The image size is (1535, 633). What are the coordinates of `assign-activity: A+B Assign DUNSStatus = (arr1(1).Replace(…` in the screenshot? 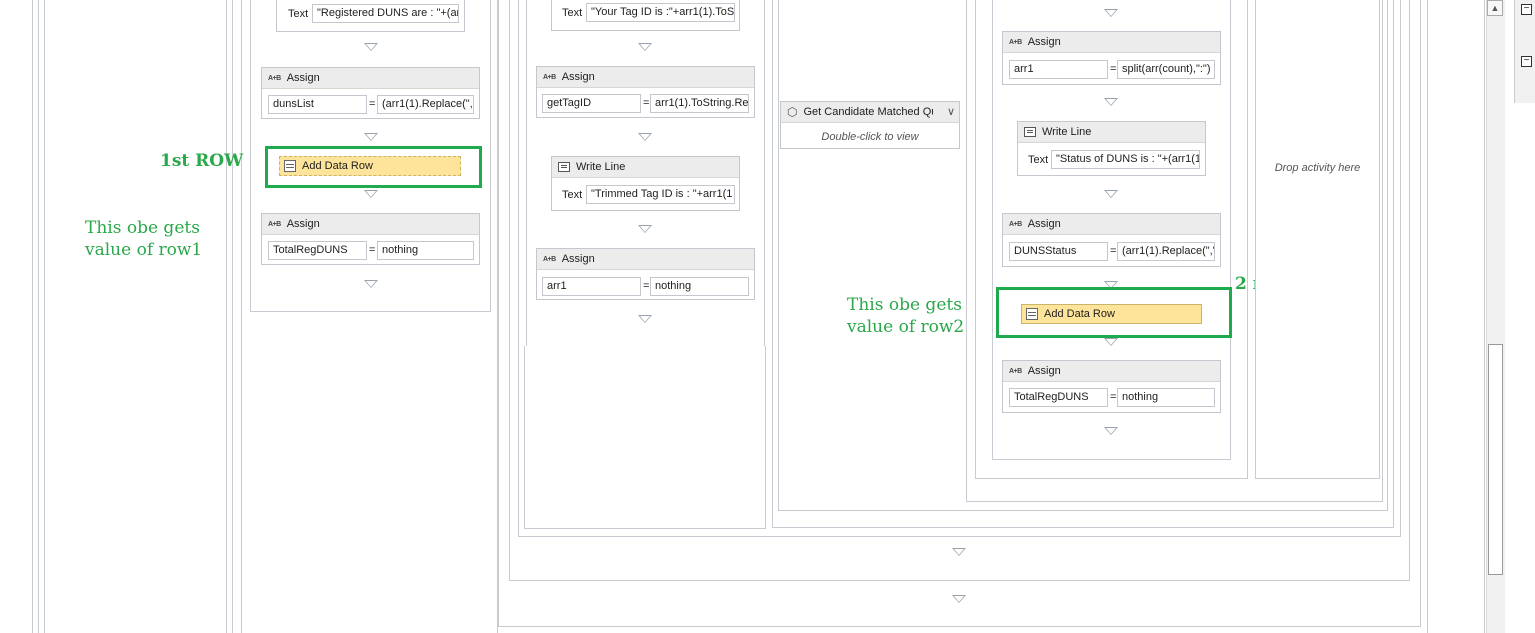 It's located at (1111, 240).